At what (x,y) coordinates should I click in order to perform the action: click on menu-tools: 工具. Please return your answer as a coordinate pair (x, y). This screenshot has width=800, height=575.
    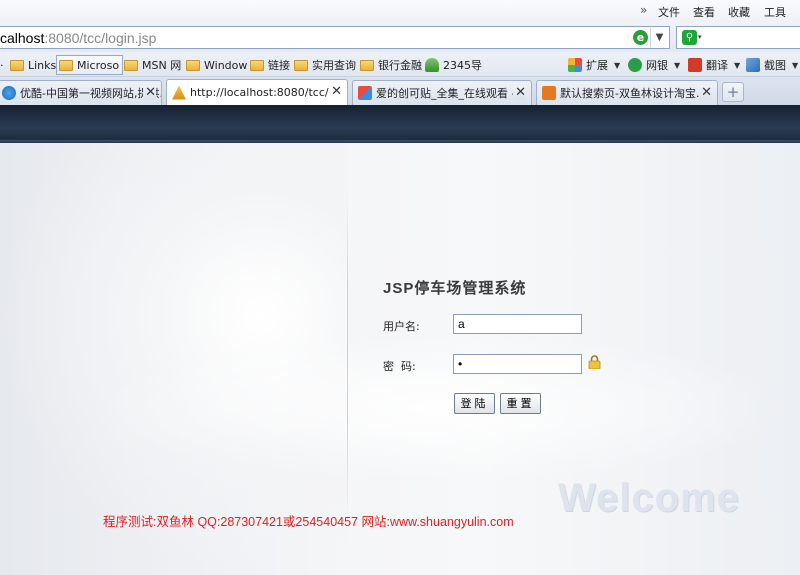
    Looking at the image, I should click on (775, 12).